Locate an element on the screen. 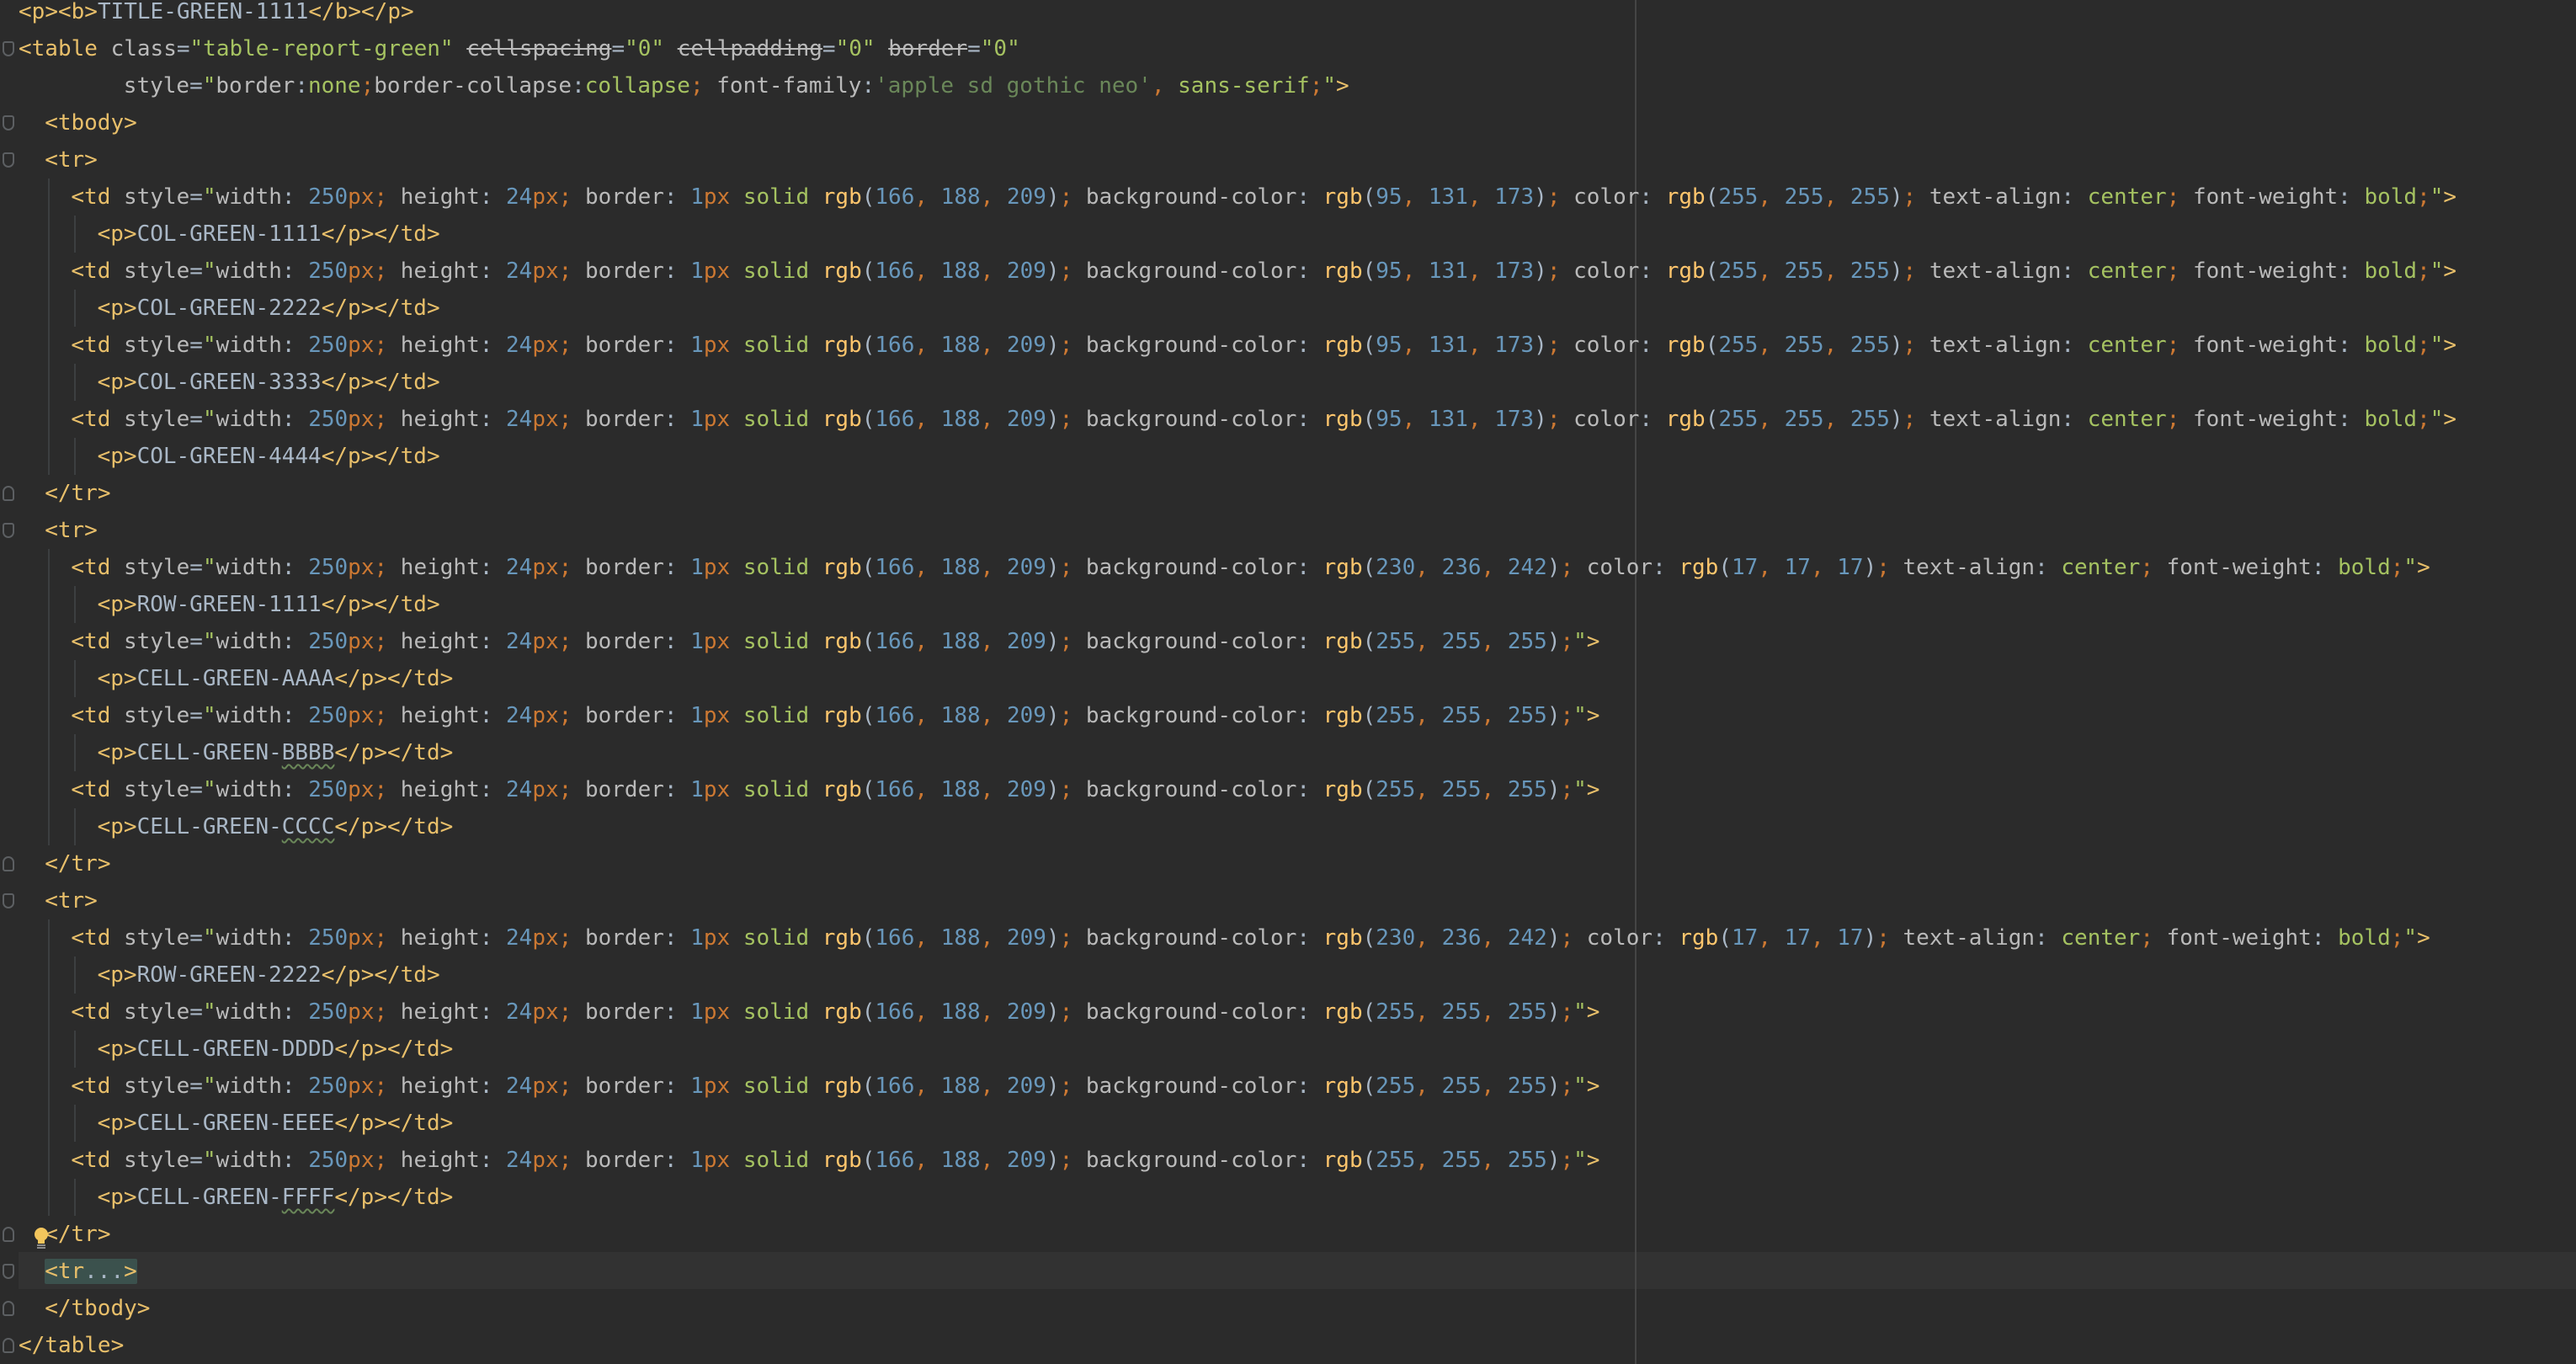 This screenshot has height=1364, width=2576. code-line: <p>COL-GREEN-4444</p></td> is located at coordinates (269, 457).